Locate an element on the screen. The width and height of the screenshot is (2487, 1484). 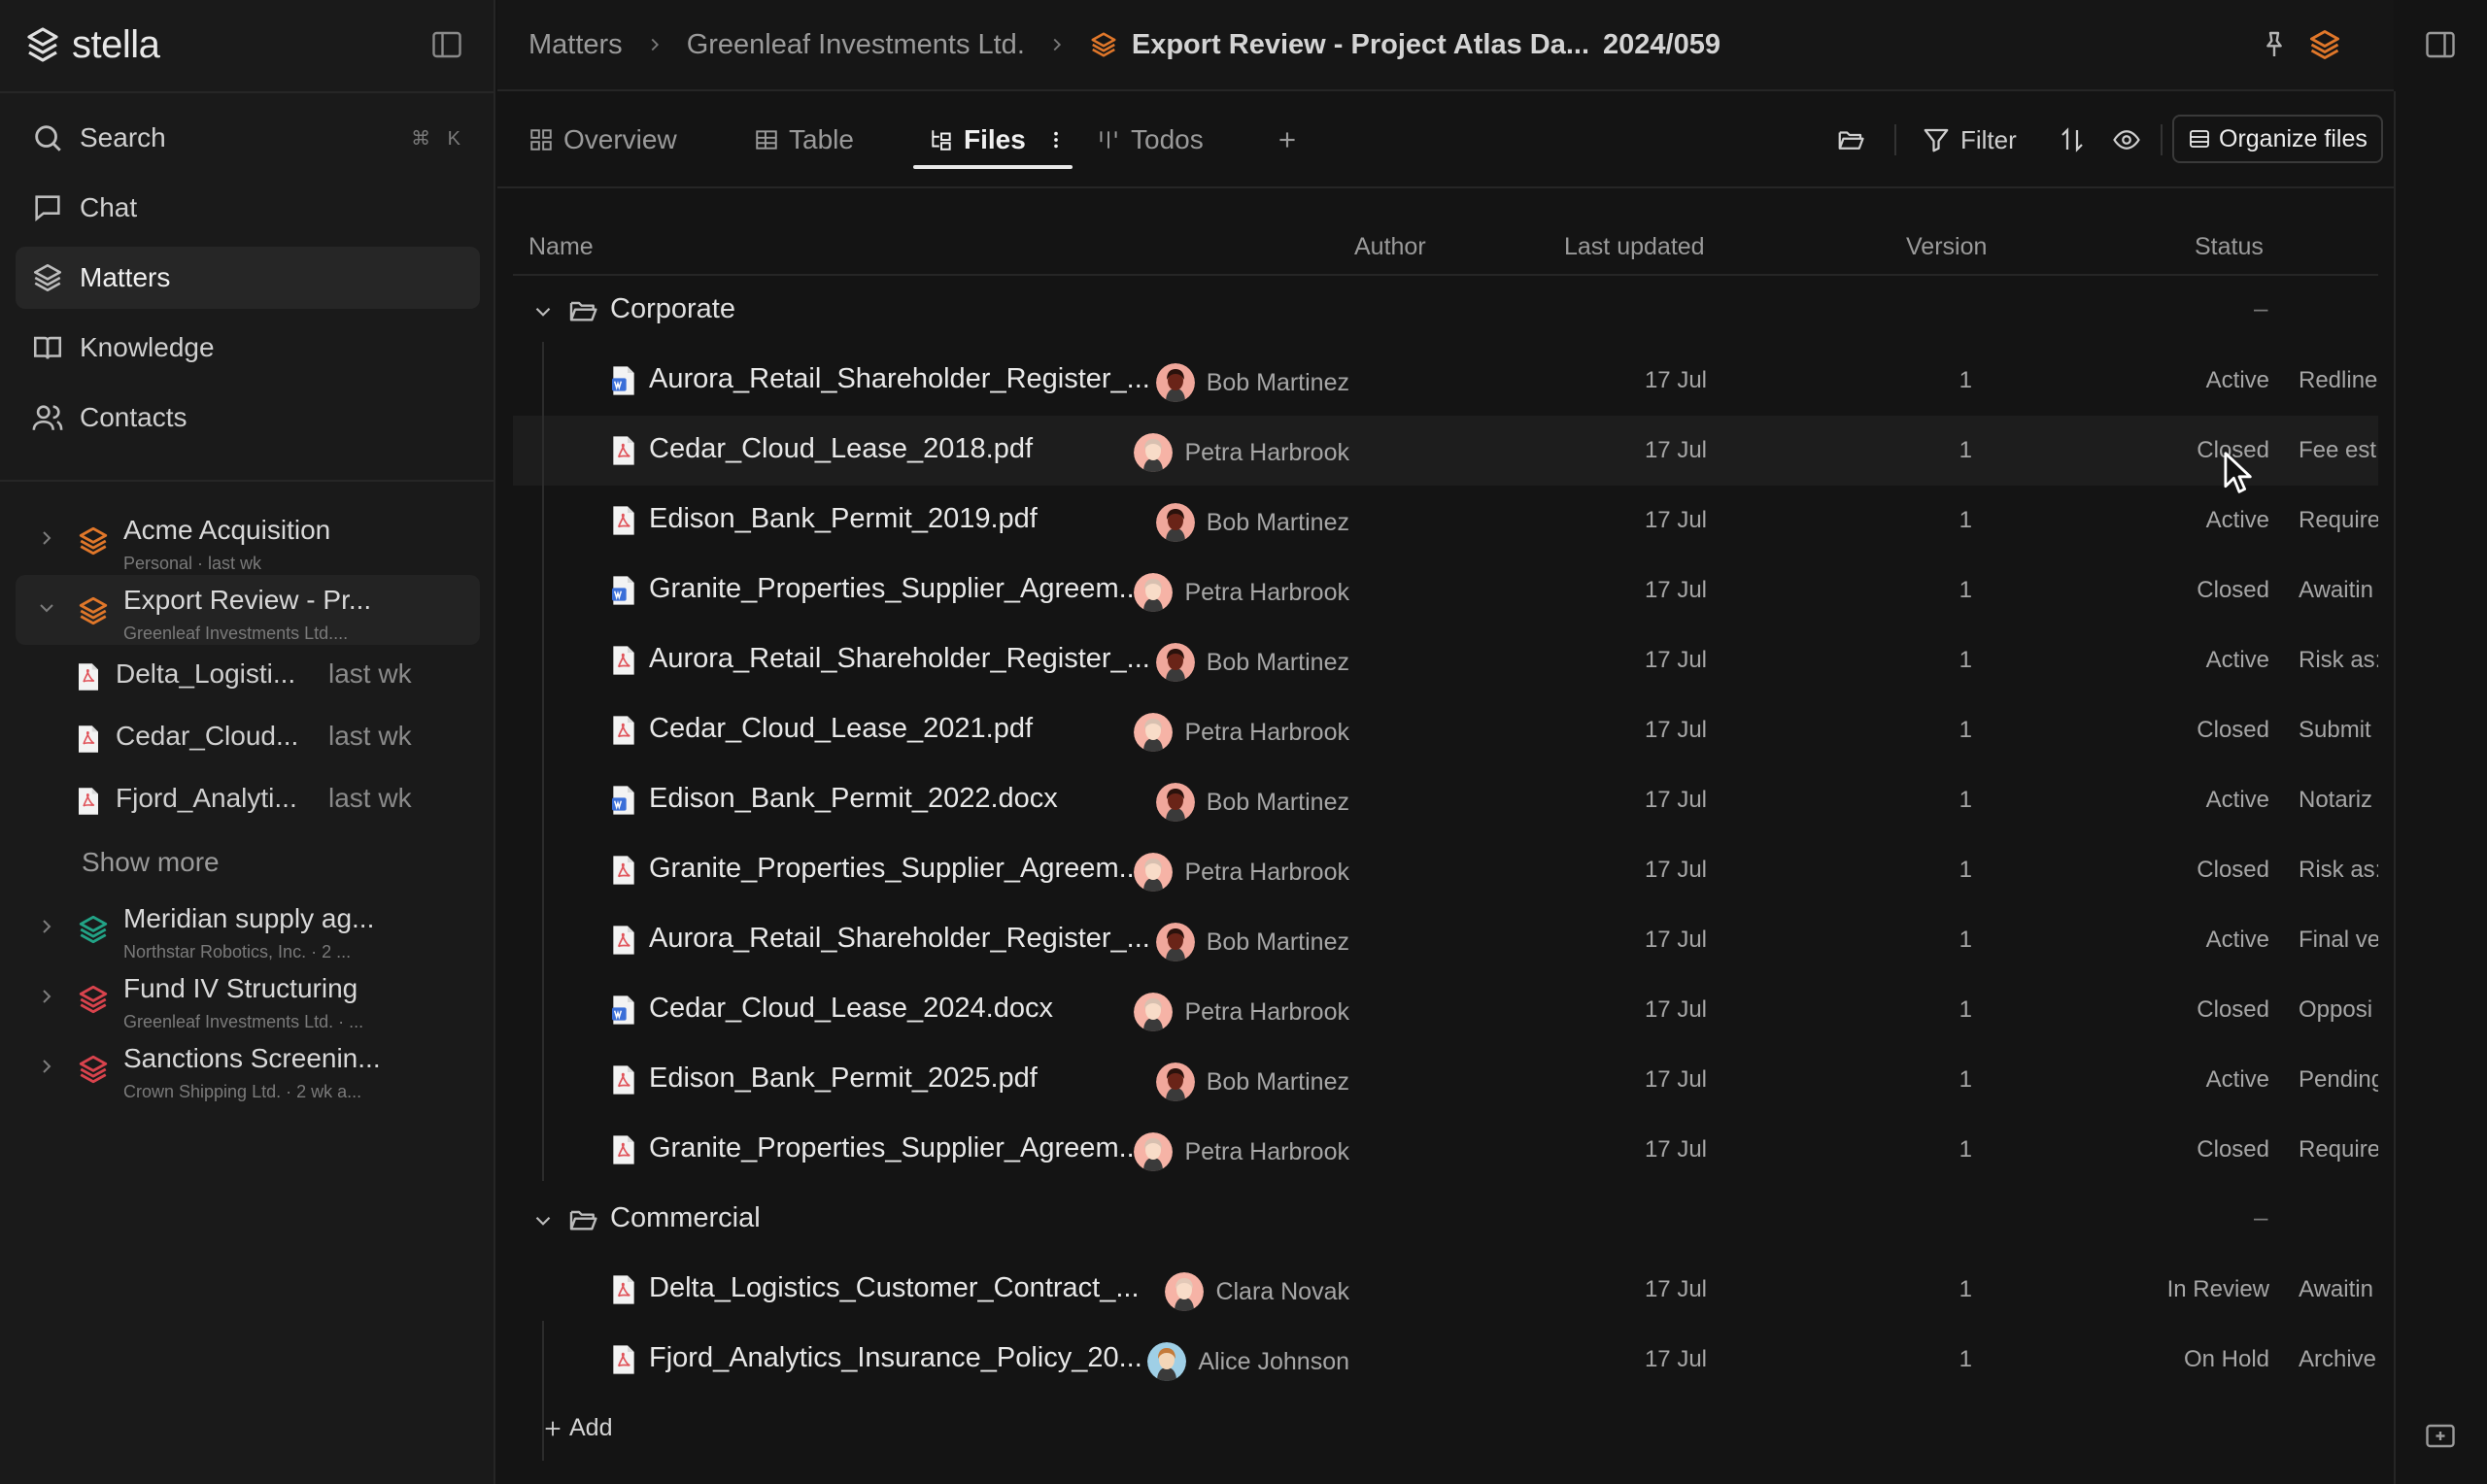
breadcrumb-matters: Matters is located at coordinates (575, 45).